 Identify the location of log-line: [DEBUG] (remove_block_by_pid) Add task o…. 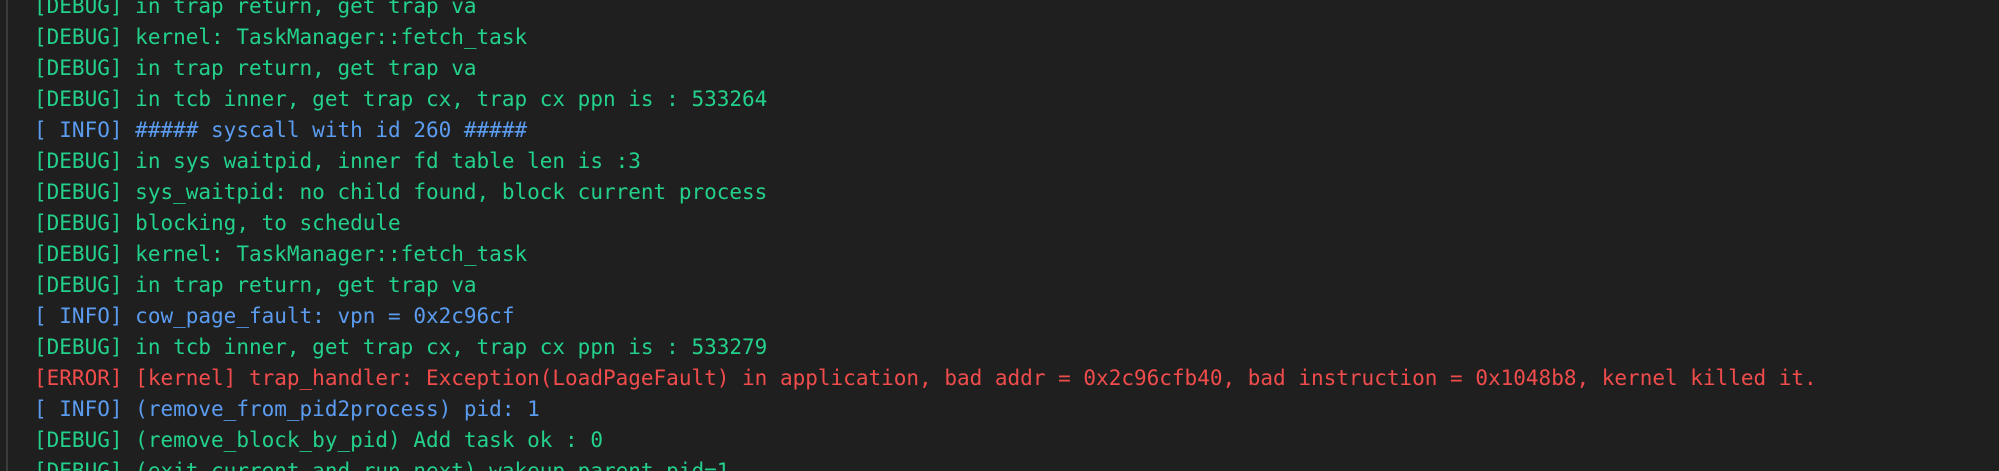
(925, 440).